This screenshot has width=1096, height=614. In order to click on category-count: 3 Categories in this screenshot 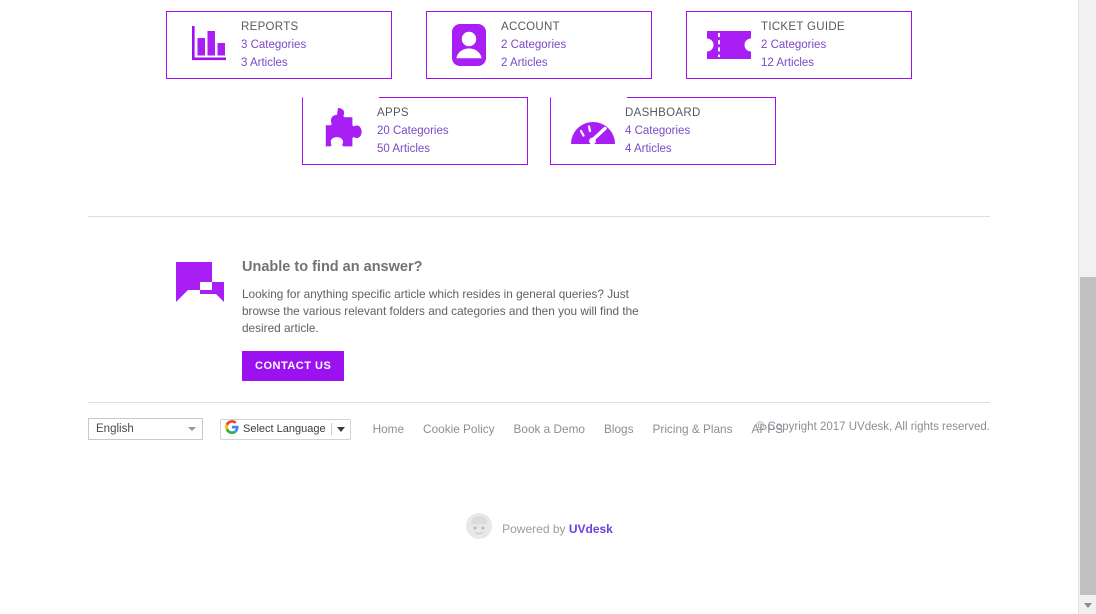, I will do `click(274, 45)`.